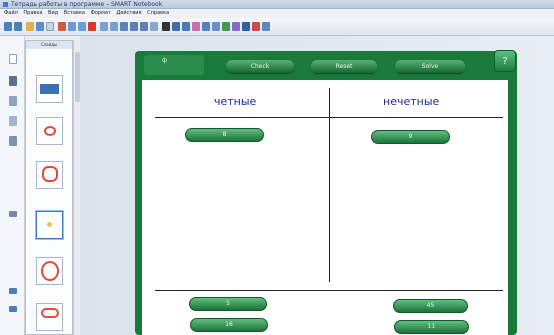  What do you see at coordinates (430, 306) in the screenshot?
I see `number-token-45: 45` at bounding box center [430, 306].